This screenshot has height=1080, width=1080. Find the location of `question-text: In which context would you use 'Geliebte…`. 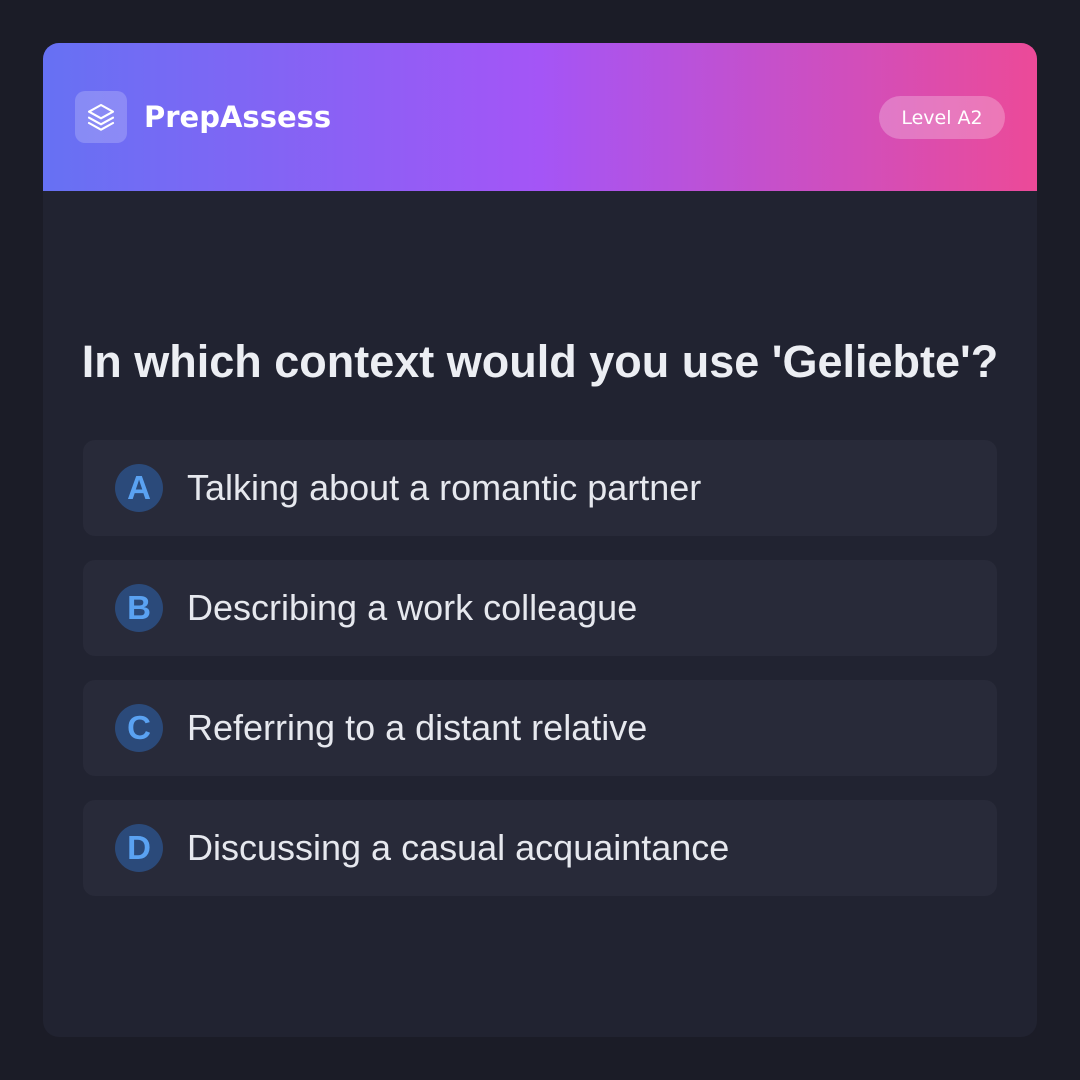

question-text: In which context would you use 'Geliebte… is located at coordinates (540, 361).